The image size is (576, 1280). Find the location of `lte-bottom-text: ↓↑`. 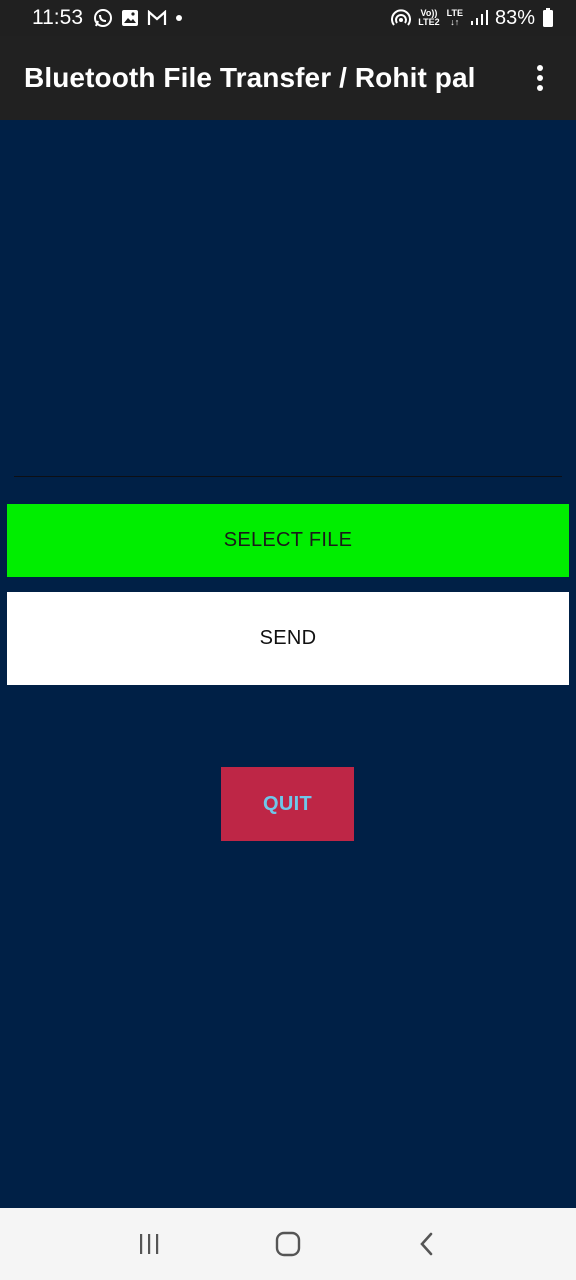

lte-bottom-text: ↓↑ is located at coordinates (455, 22).